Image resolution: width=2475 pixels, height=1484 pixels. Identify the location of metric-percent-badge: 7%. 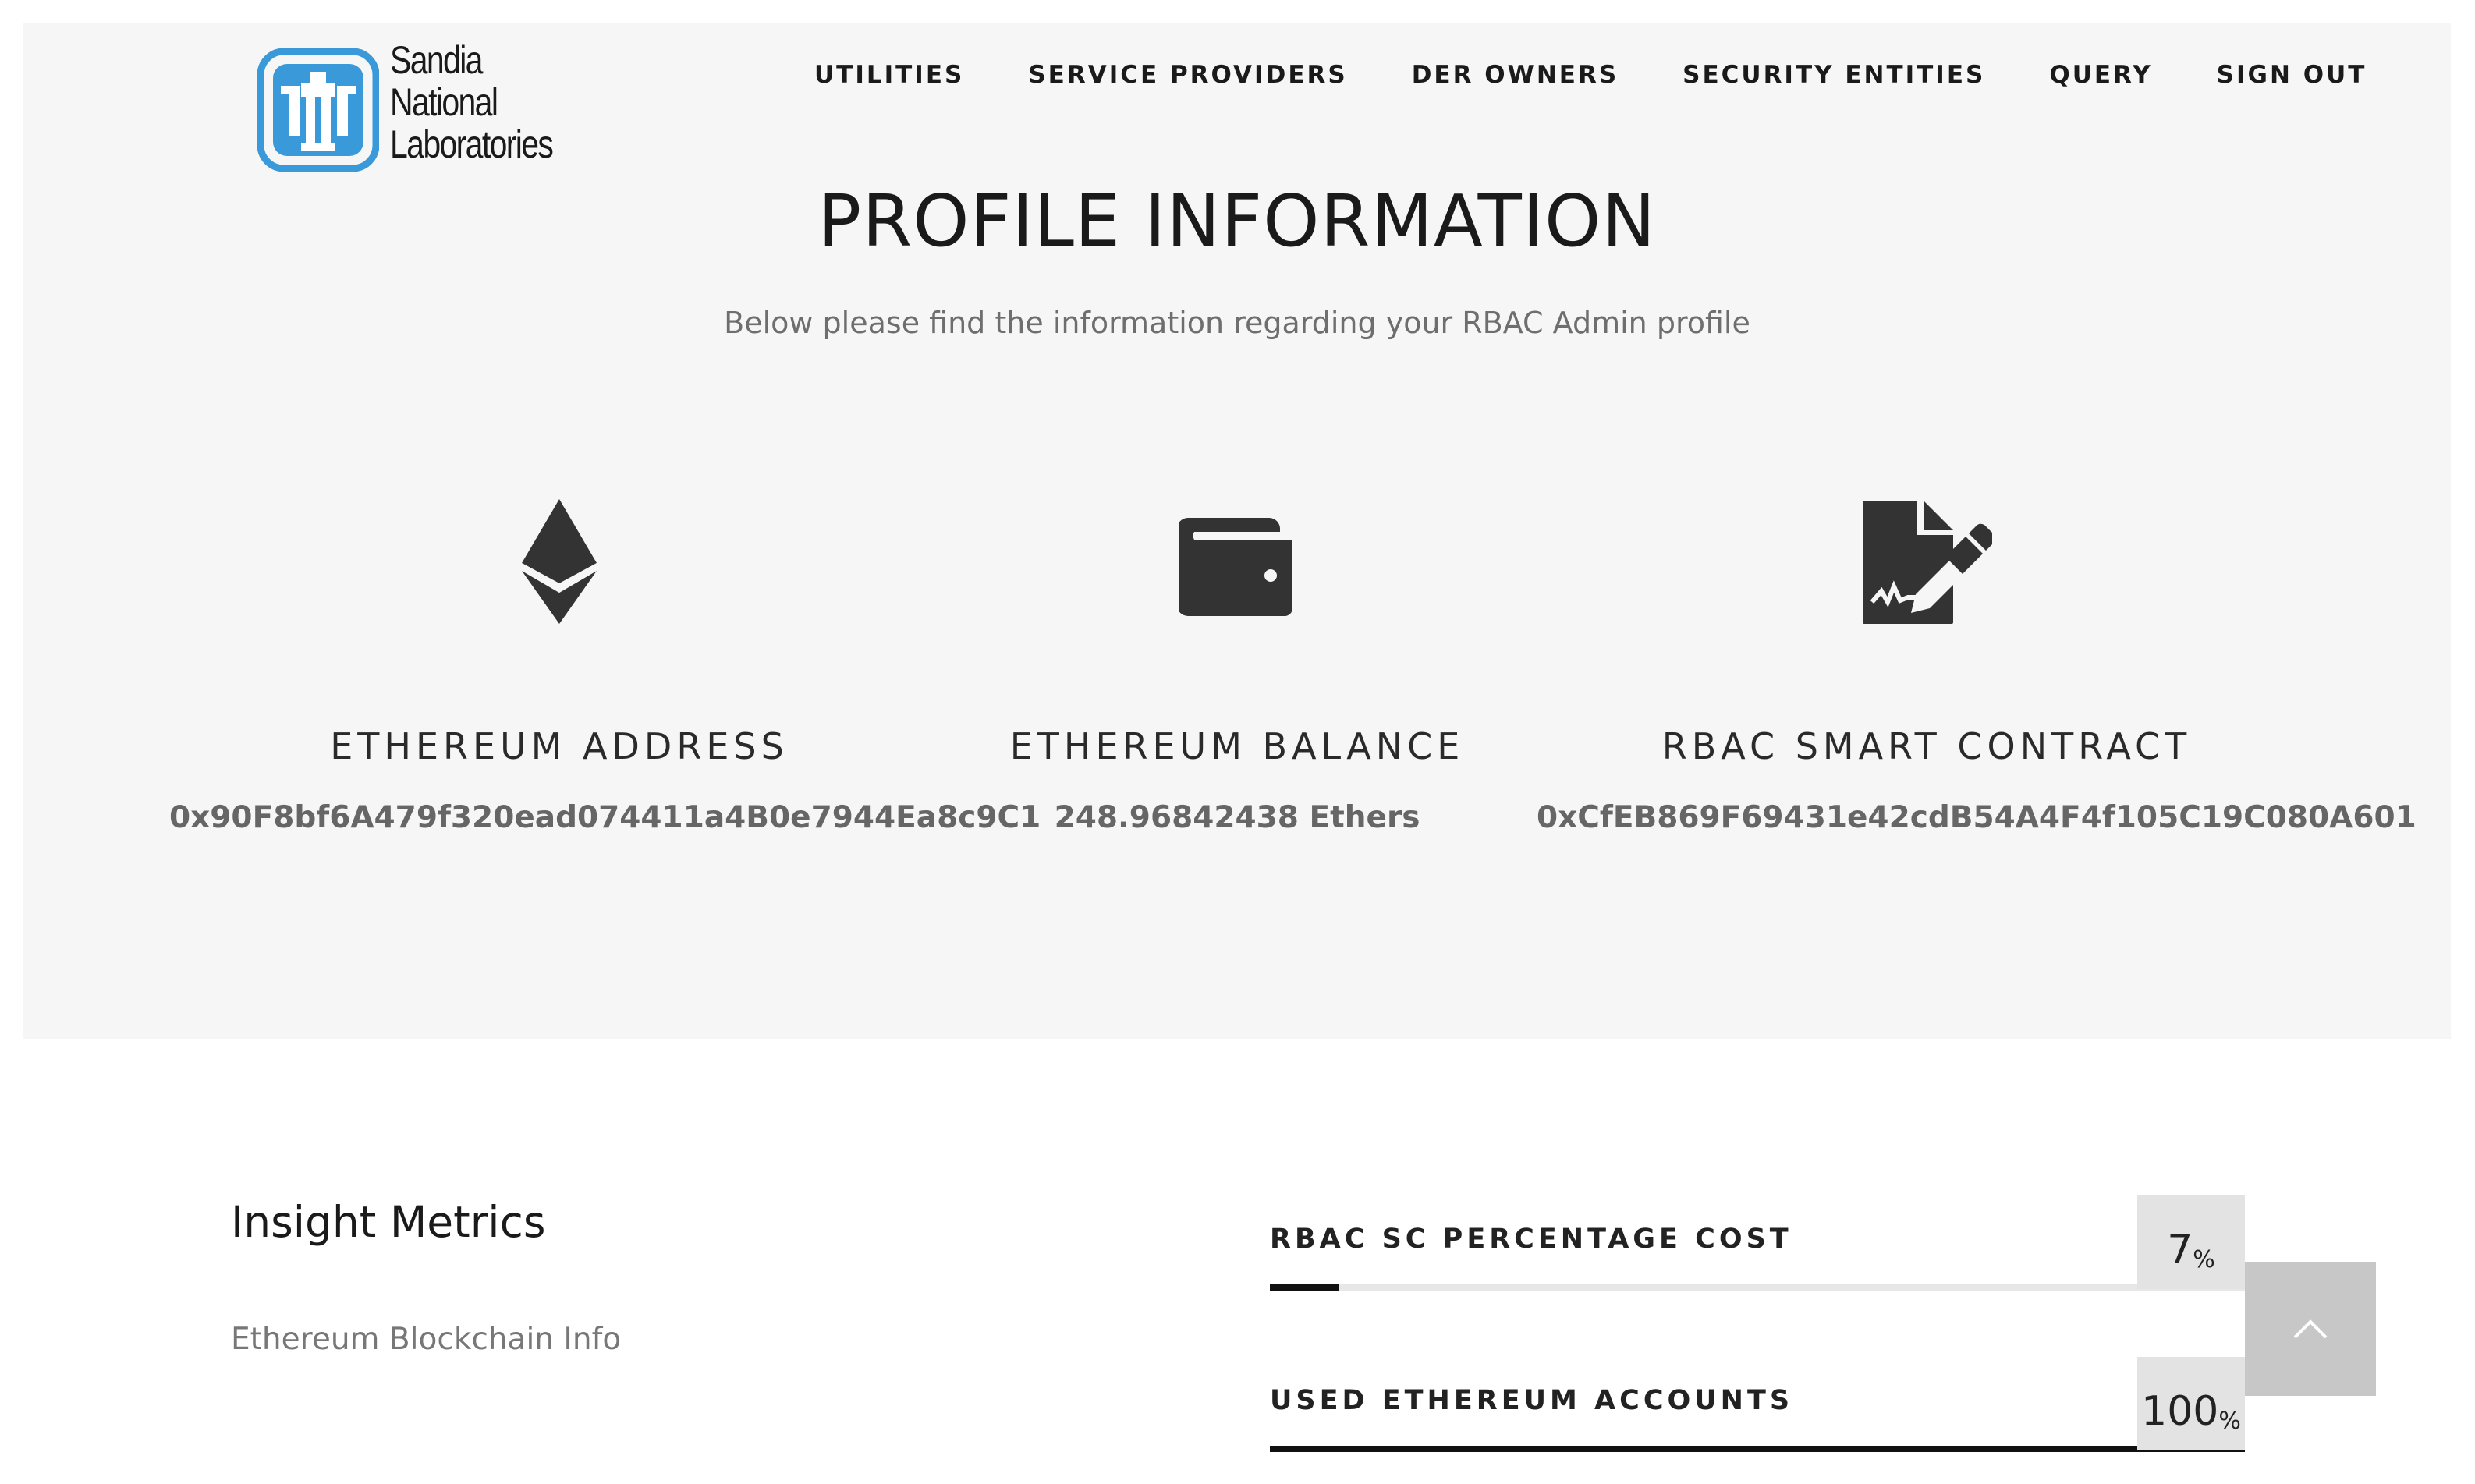
(2191, 1242).